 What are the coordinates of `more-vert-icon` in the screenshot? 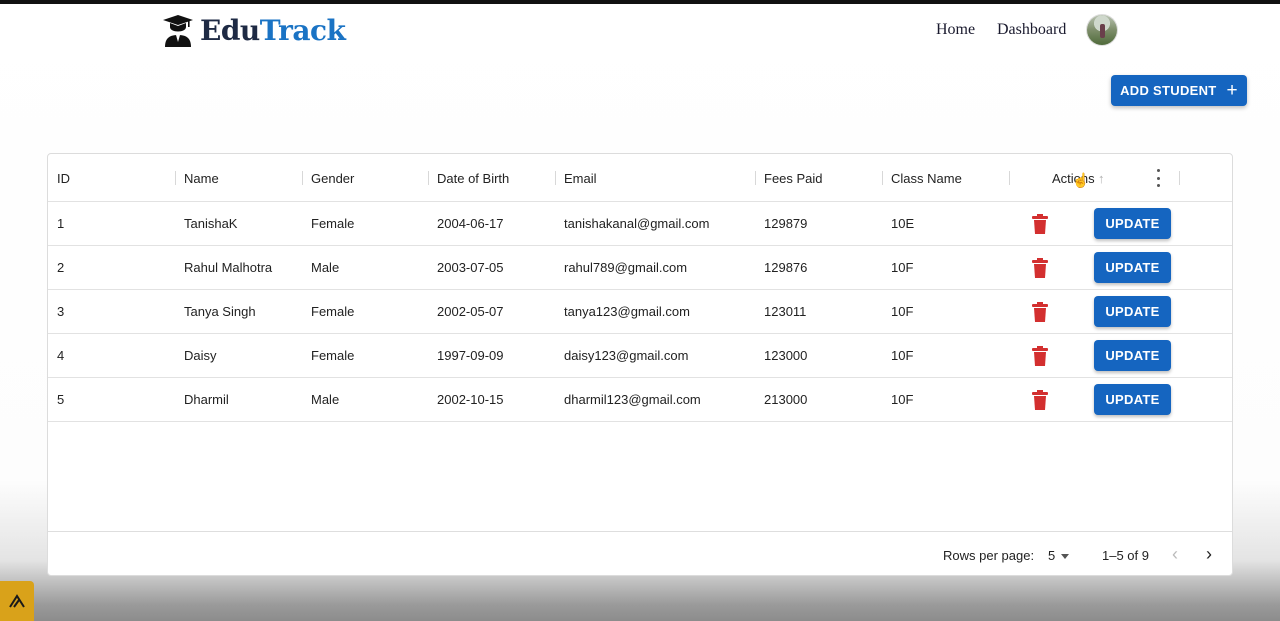 It's located at (1158, 178).